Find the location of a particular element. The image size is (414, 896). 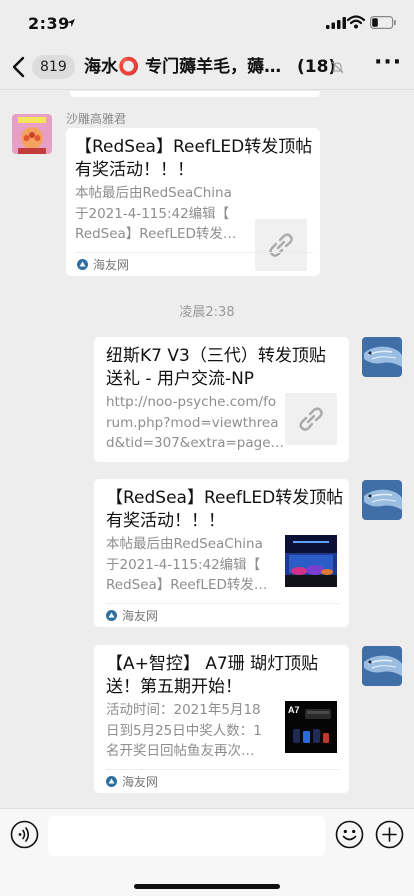

sender-name: 沙雕高雅君 is located at coordinates (96, 119).